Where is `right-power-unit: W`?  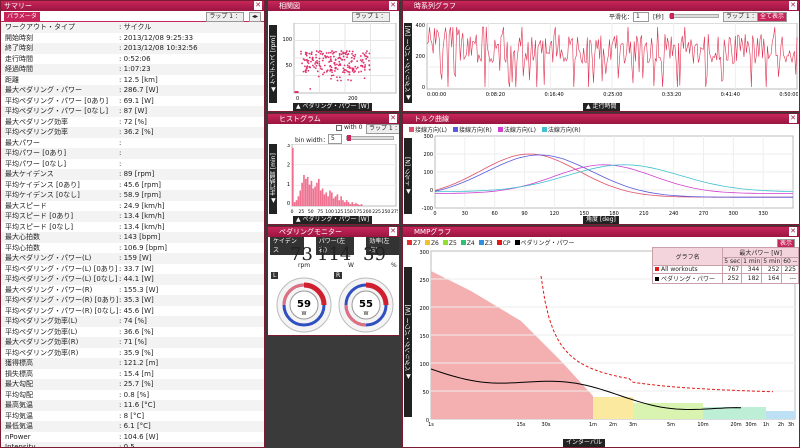
right-power-unit: W is located at coordinates (366, 314).